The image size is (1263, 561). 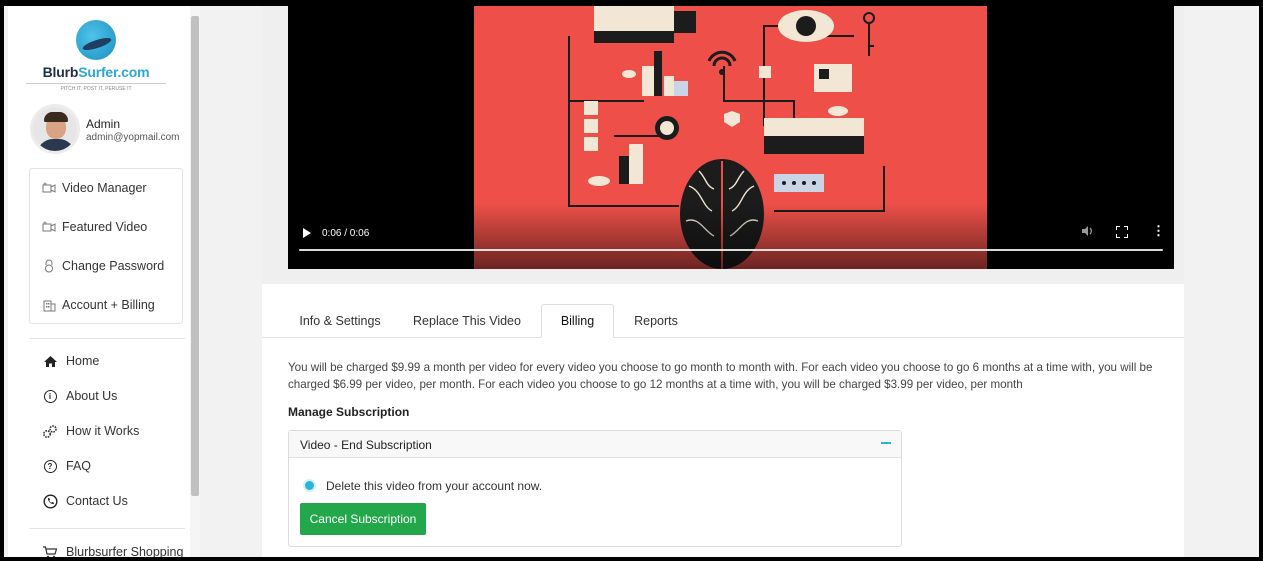 I want to click on menu-item-label: Account + Billing, so click(x=108, y=305).